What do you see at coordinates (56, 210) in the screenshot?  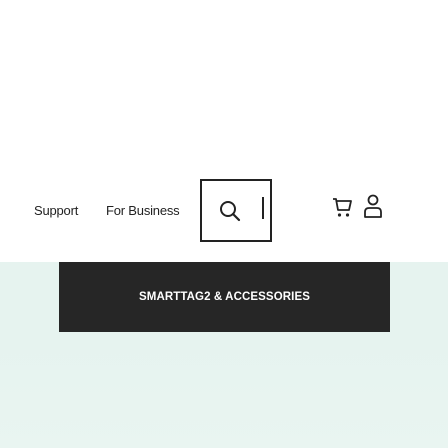 I see `nav-link-support: Support` at bounding box center [56, 210].